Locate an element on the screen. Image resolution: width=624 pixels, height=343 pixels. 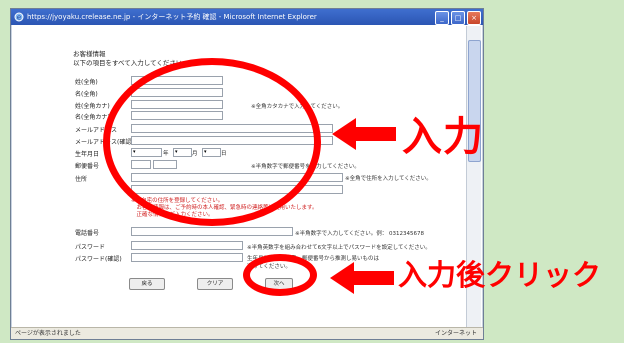
label-phone: 電話番号 is located at coordinates (87, 233).